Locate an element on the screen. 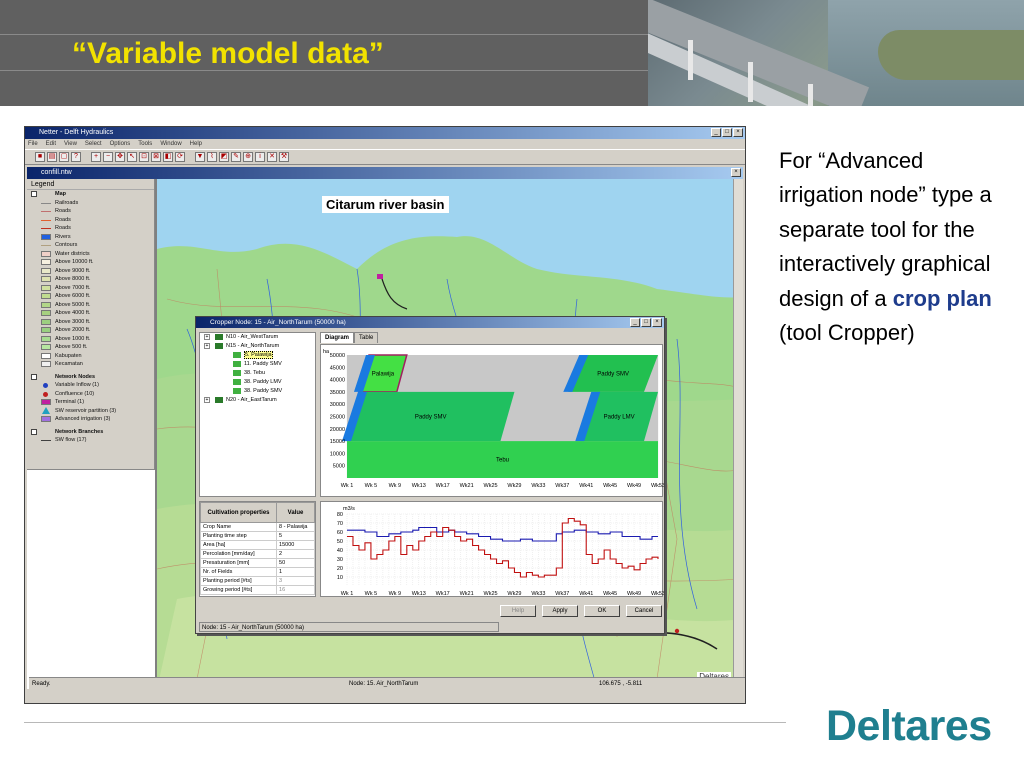 The width and height of the screenshot is (1024, 768). pan-icon: ✥ is located at coordinates (120, 157).